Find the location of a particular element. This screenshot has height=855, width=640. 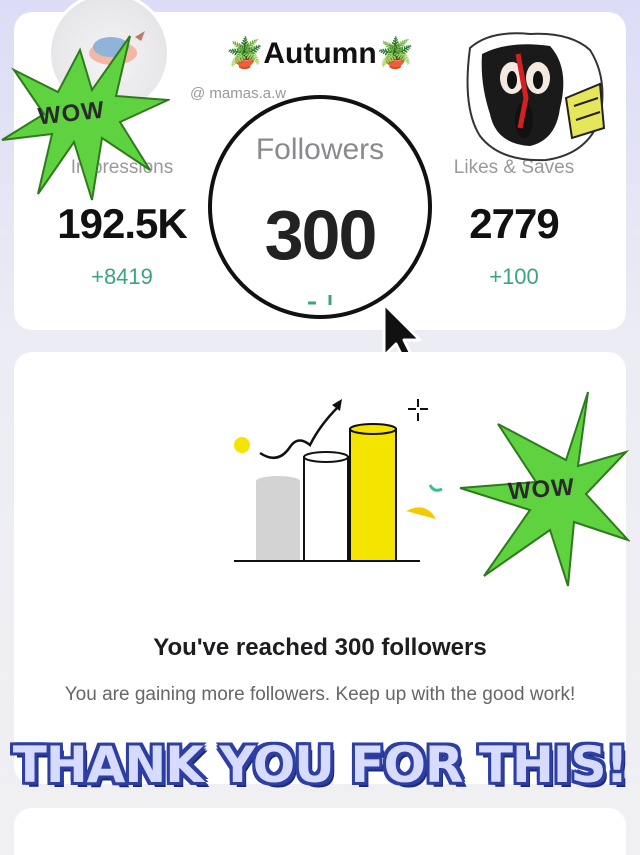

followers-value: 300 is located at coordinates (321, 235).